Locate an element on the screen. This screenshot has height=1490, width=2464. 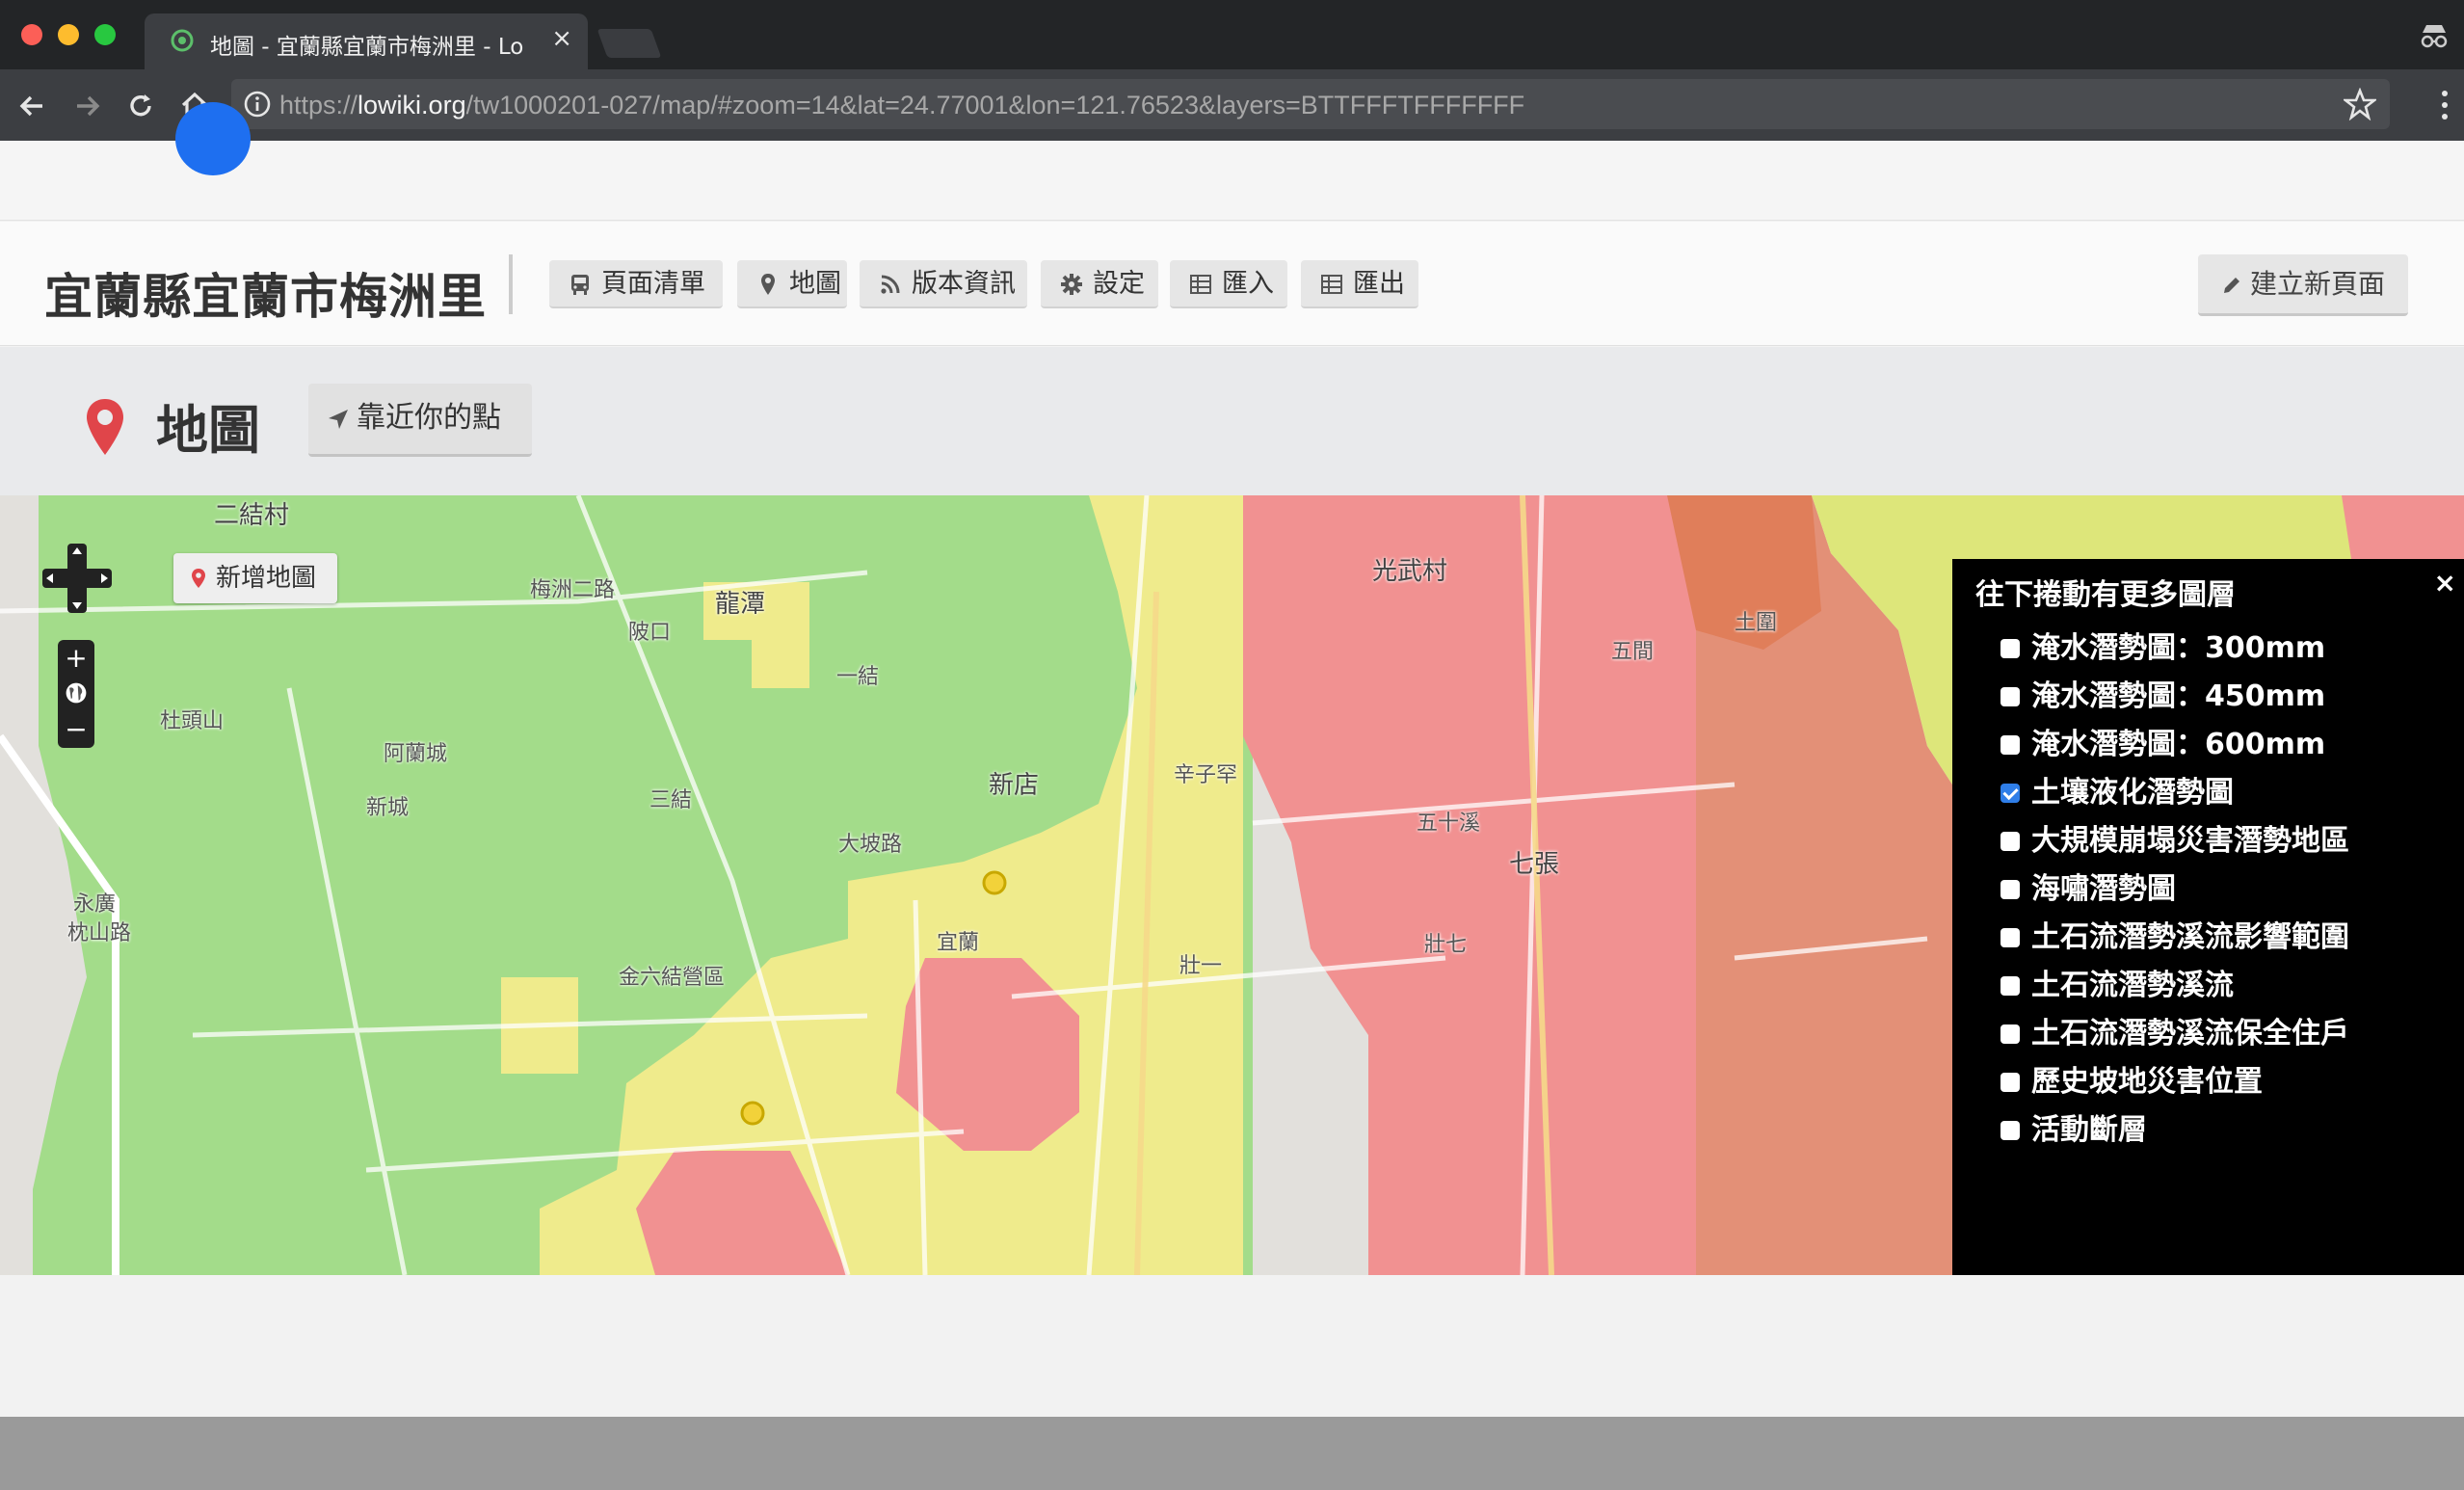
zoom-in-button: + is located at coordinates (76, 658).